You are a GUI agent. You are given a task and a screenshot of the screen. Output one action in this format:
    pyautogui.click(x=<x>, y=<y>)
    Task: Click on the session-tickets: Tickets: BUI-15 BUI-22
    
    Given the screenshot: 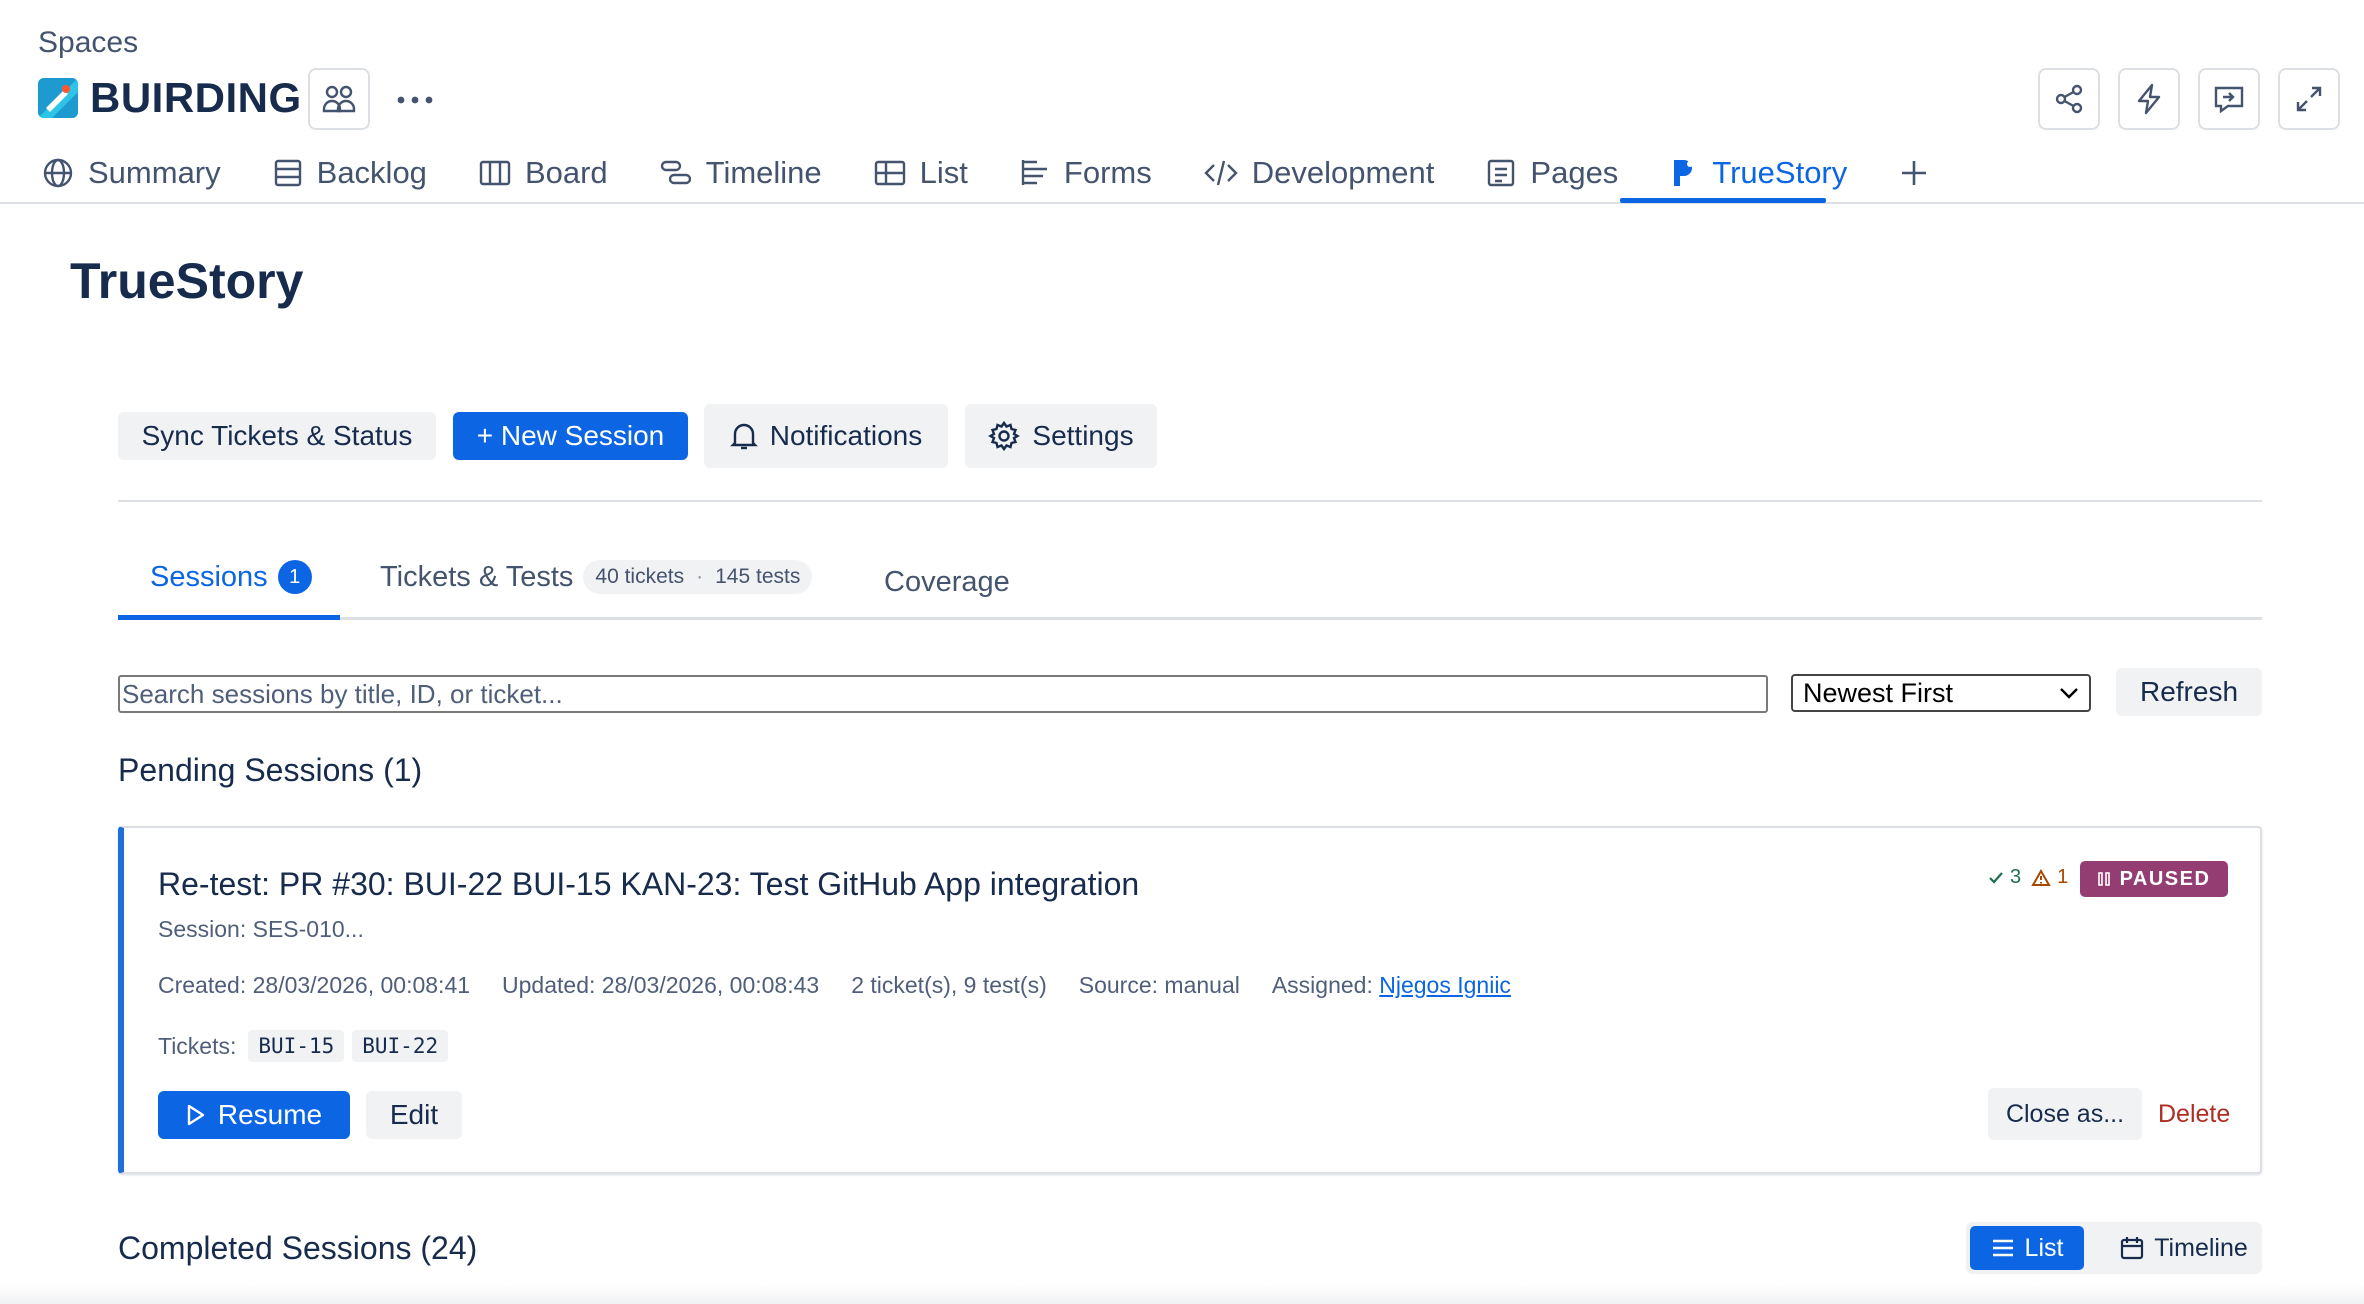 What is the action you would take?
    pyautogui.click(x=303, y=1046)
    